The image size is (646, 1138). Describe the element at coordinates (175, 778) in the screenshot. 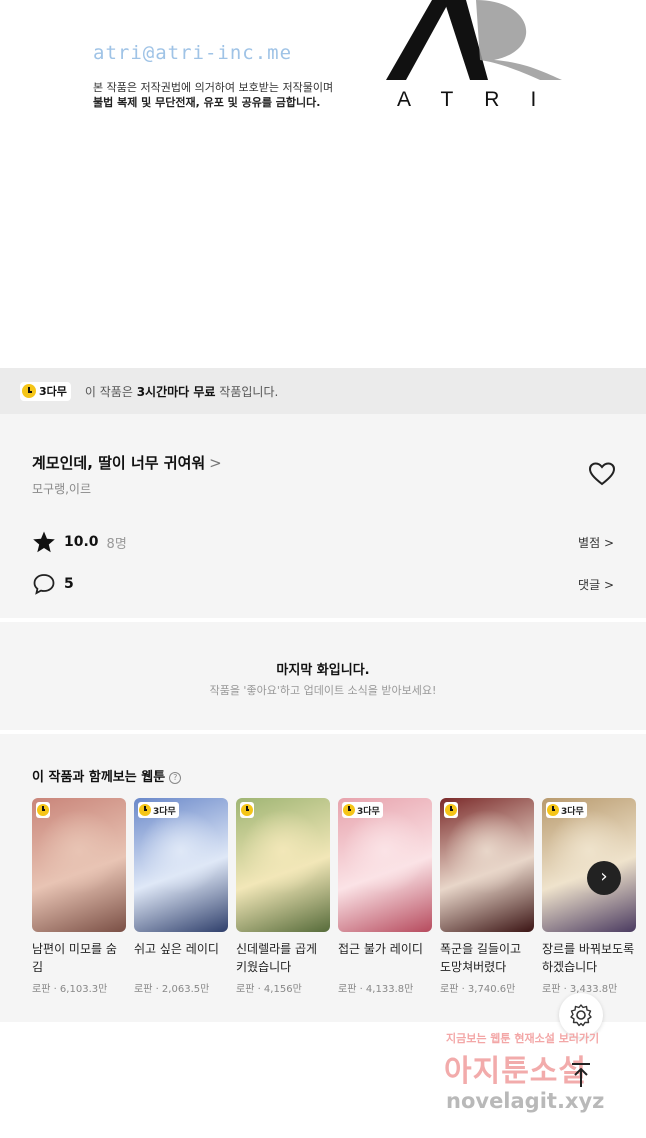

I see `help-icon: ?` at that location.